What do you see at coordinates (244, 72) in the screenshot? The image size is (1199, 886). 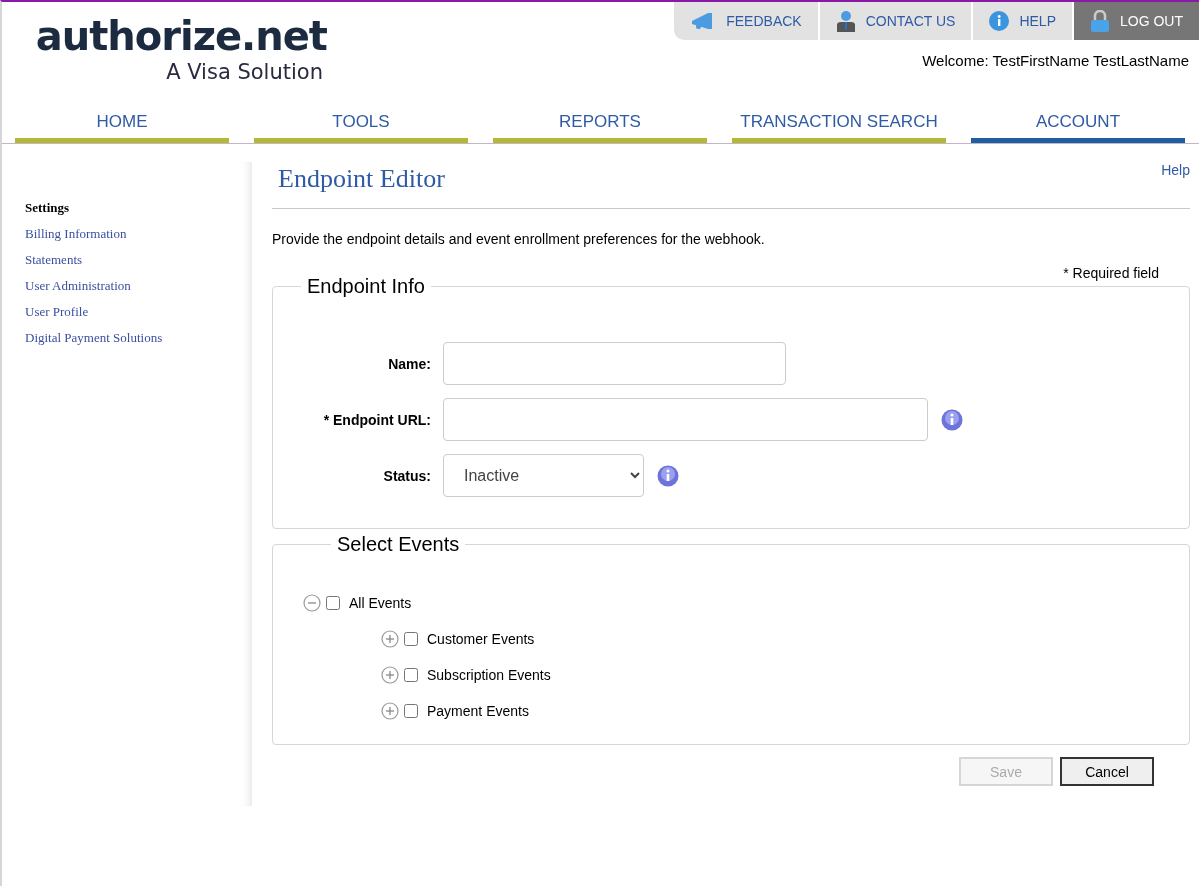 I see `logo-tagline: A Visa Solution` at bounding box center [244, 72].